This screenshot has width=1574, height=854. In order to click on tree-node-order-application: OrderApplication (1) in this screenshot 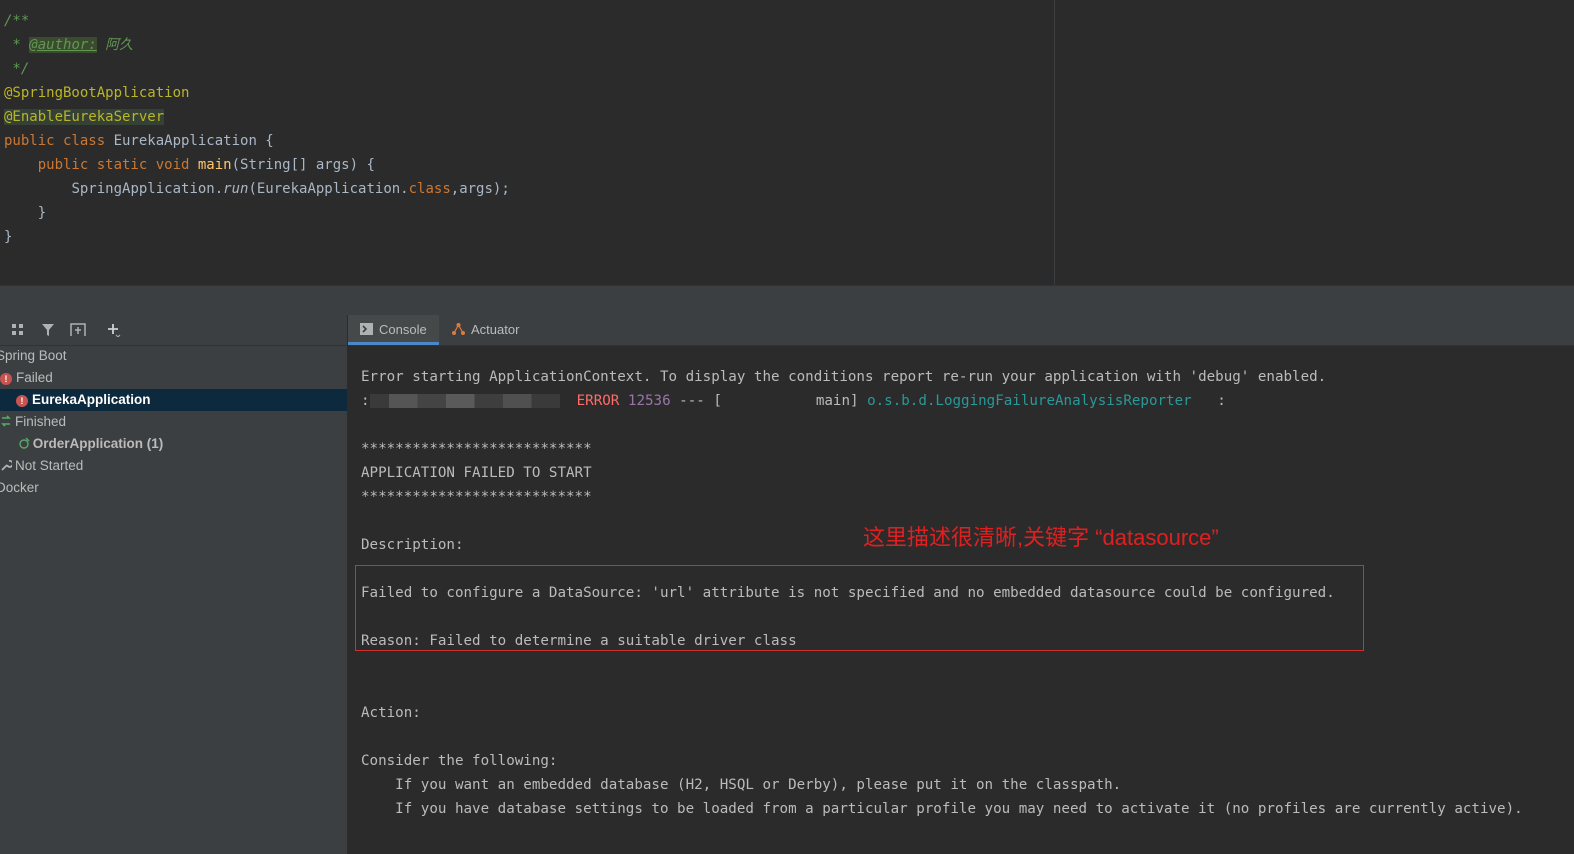, I will do `click(173, 444)`.